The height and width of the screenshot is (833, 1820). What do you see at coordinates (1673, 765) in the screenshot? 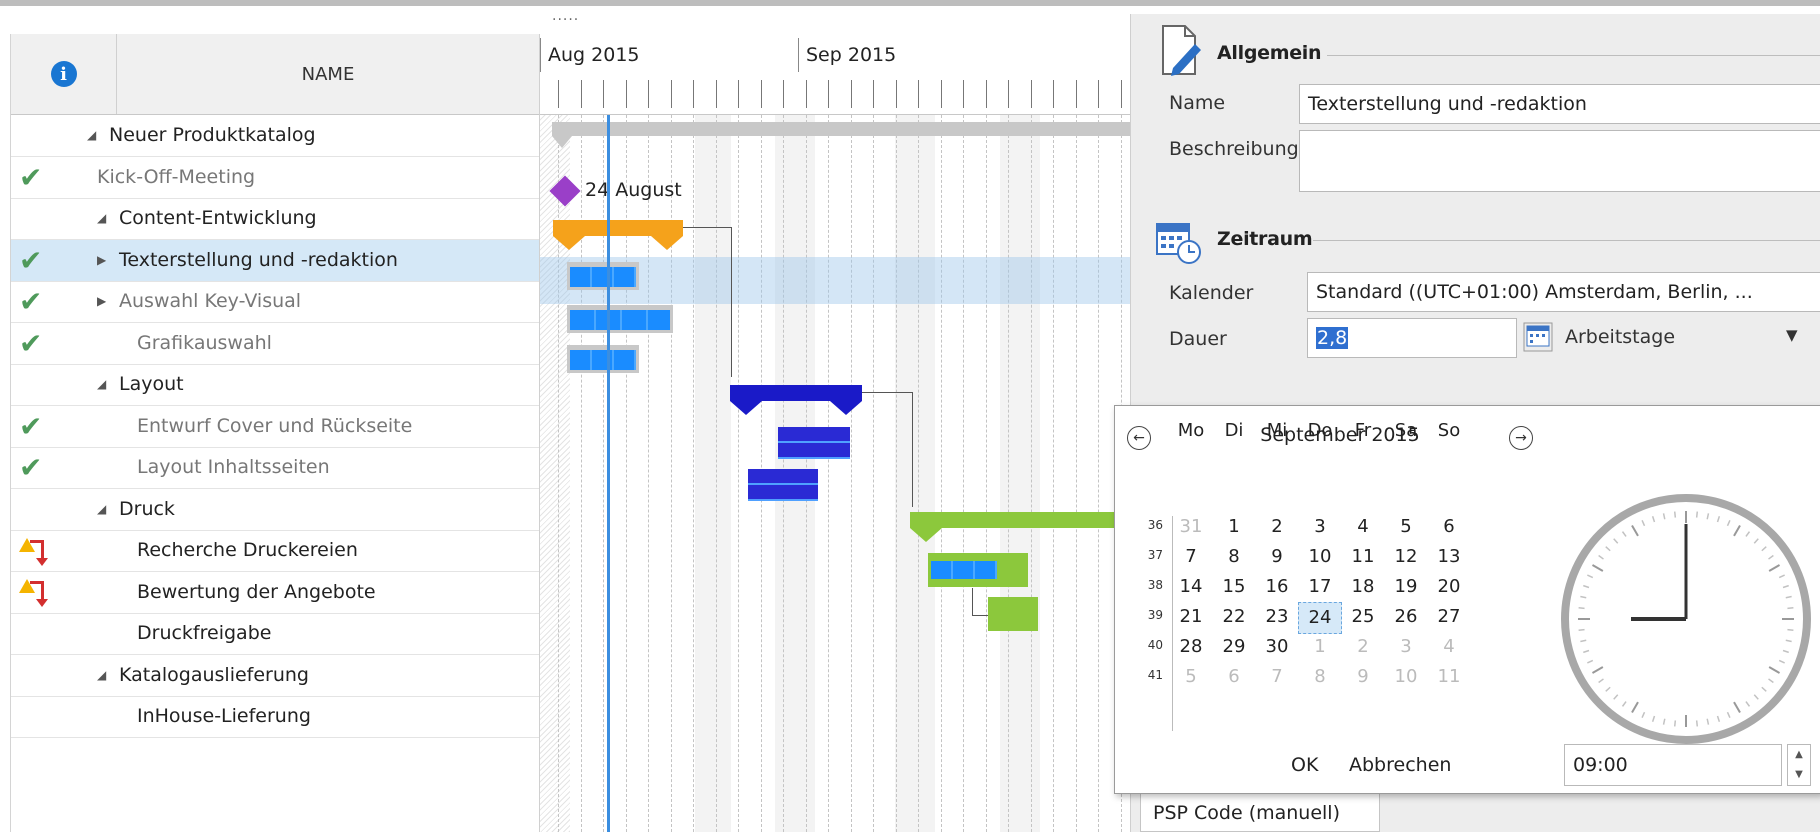
I see `time-input: 09:00` at bounding box center [1673, 765].